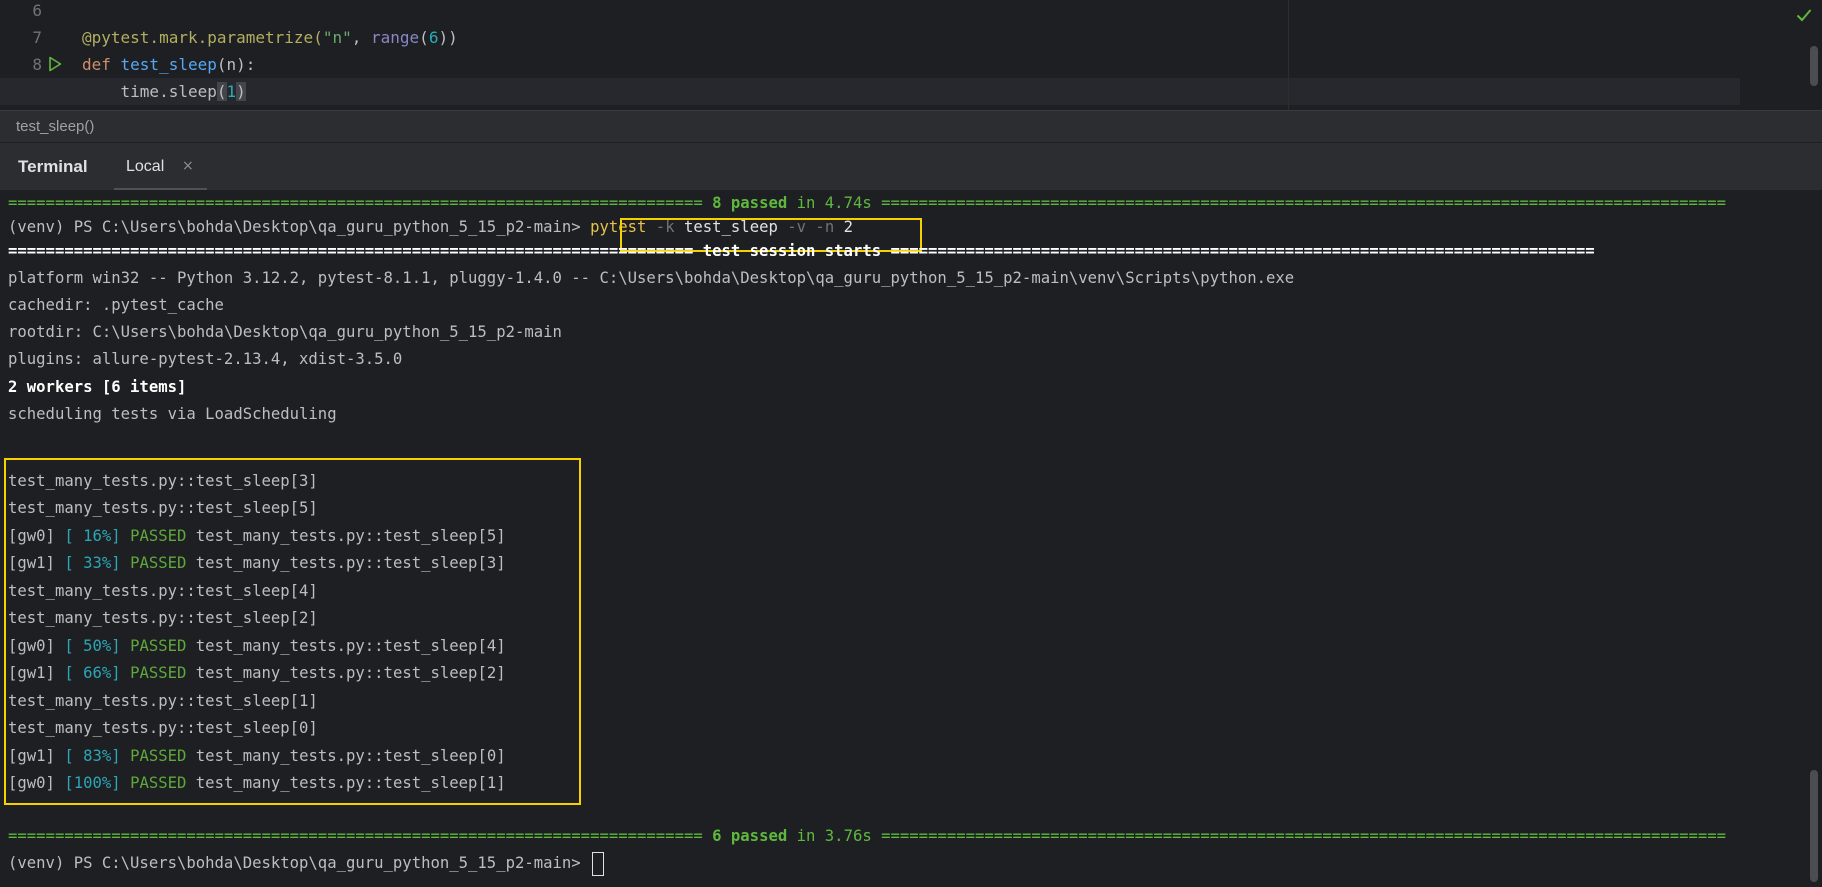  What do you see at coordinates (172, 414) in the screenshot?
I see `scheduling-line: scheduling tests via LoadScheduling` at bounding box center [172, 414].